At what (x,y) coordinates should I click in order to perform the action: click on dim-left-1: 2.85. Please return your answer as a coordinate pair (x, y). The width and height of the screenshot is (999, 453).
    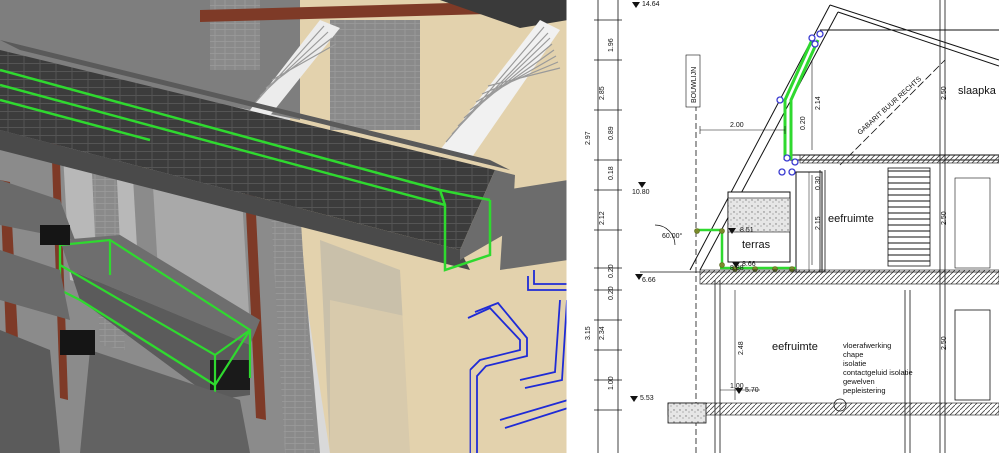
    Looking at the image, I should click on (602, 93).